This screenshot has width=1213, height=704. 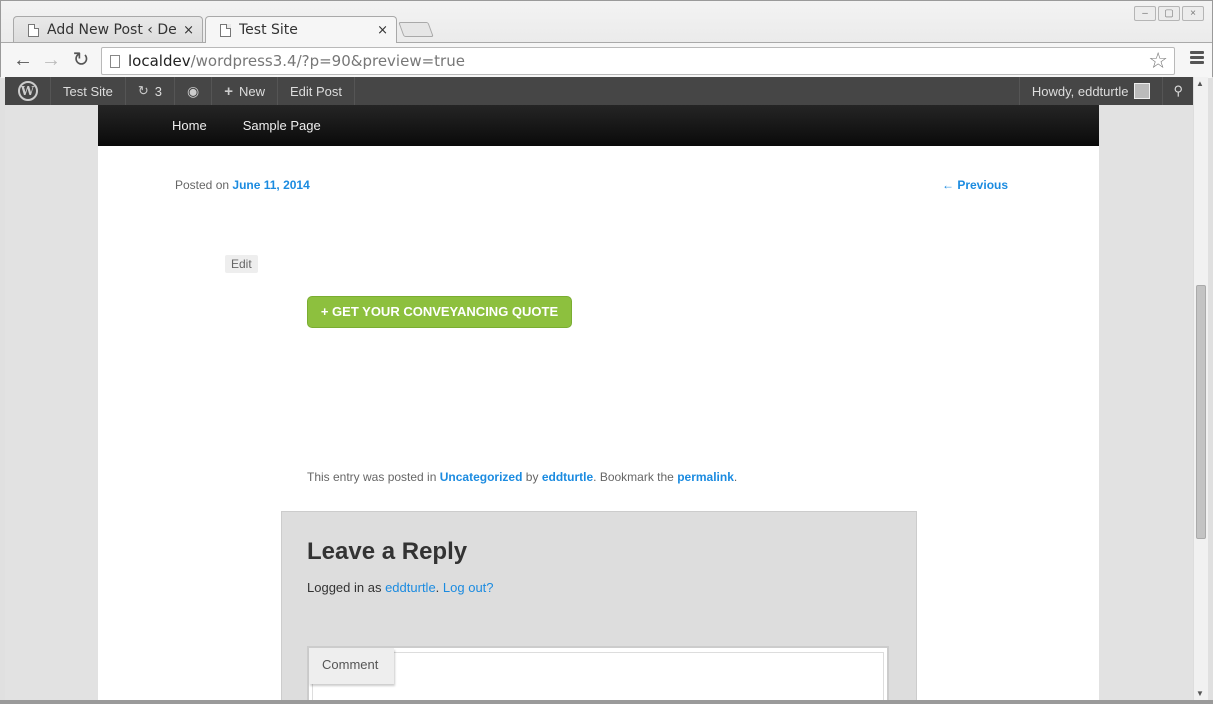 I want to click on footer-prefix: This entry was posted in, so click(x=372, y=477).